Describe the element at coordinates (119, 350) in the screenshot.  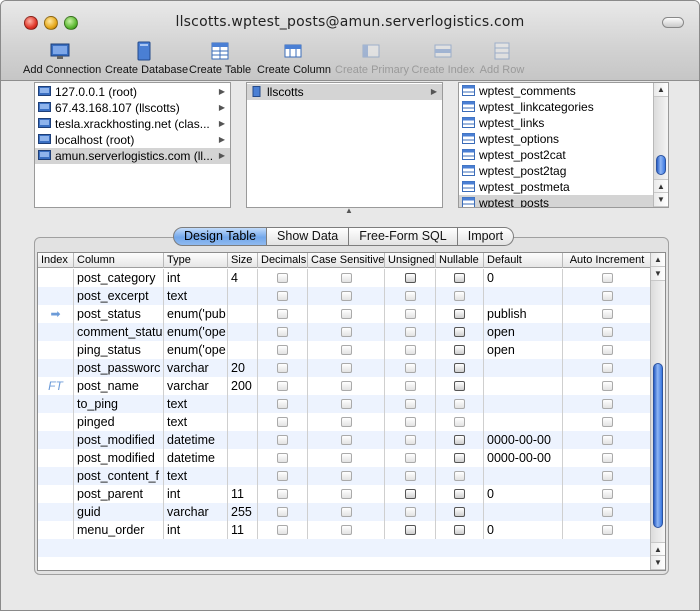
I see `column-cell: ping_status` at that location.